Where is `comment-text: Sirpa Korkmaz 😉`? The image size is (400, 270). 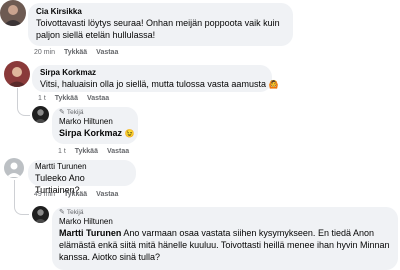 comment-text: Sirpa Korkmaz 😉 is located at coordinates (97, 133).